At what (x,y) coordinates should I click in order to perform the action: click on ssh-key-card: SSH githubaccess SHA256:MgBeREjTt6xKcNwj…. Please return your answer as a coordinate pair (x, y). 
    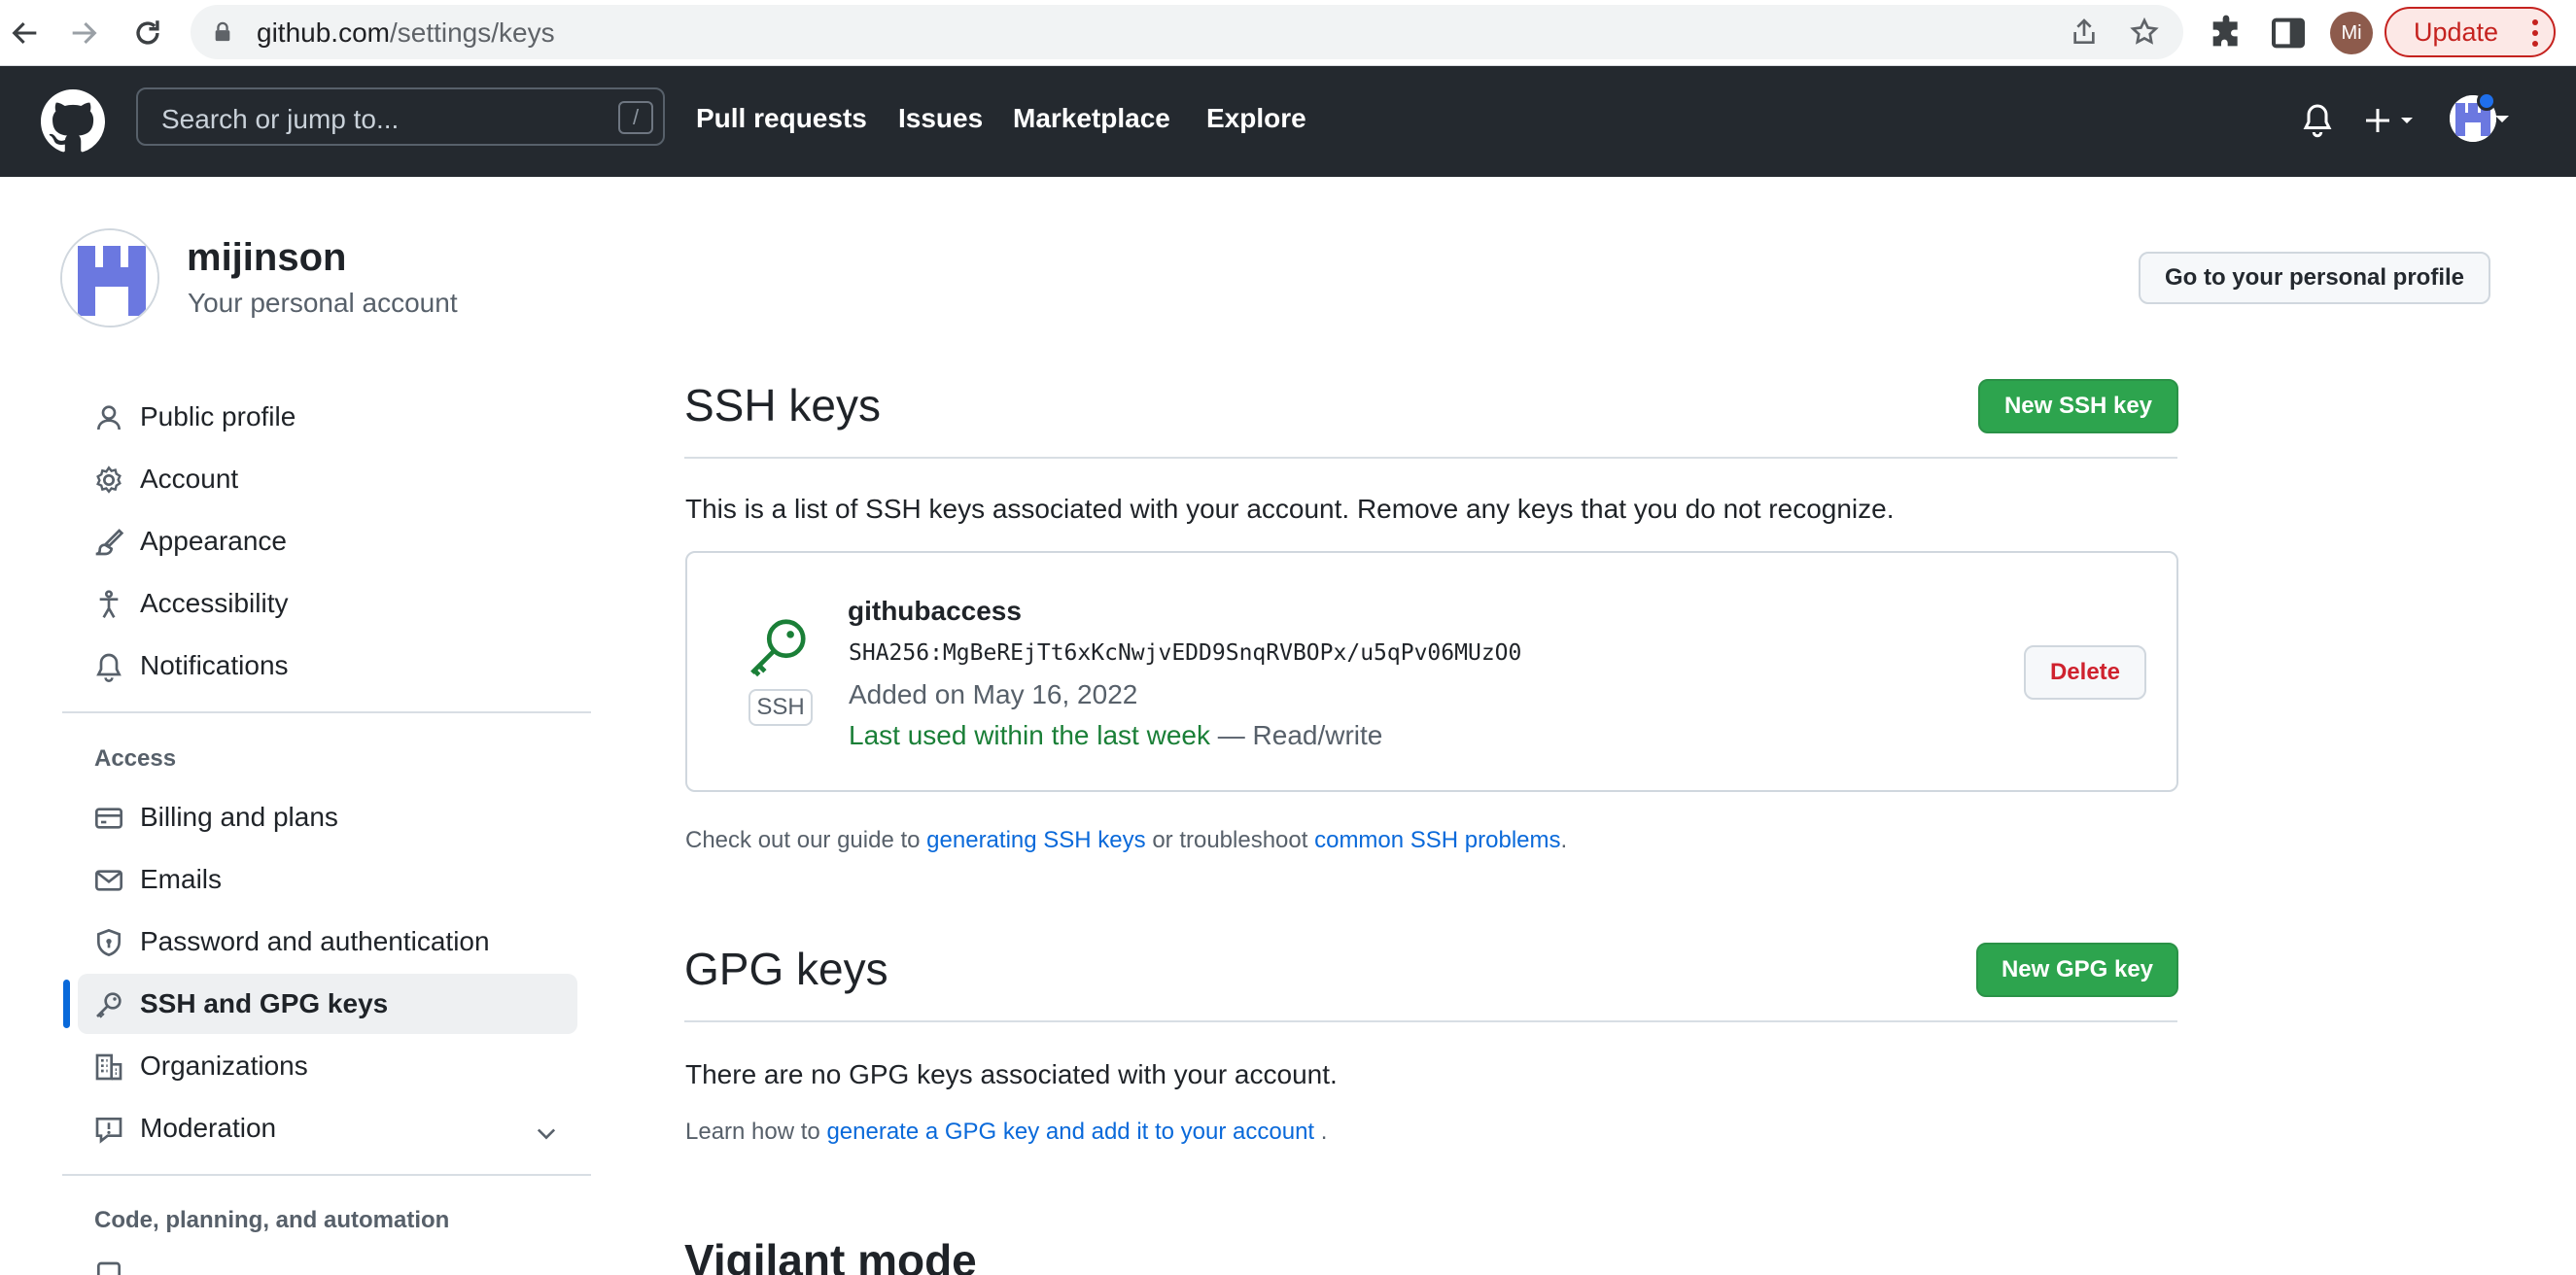
    Looking at the image, I should click on (1432, 671).